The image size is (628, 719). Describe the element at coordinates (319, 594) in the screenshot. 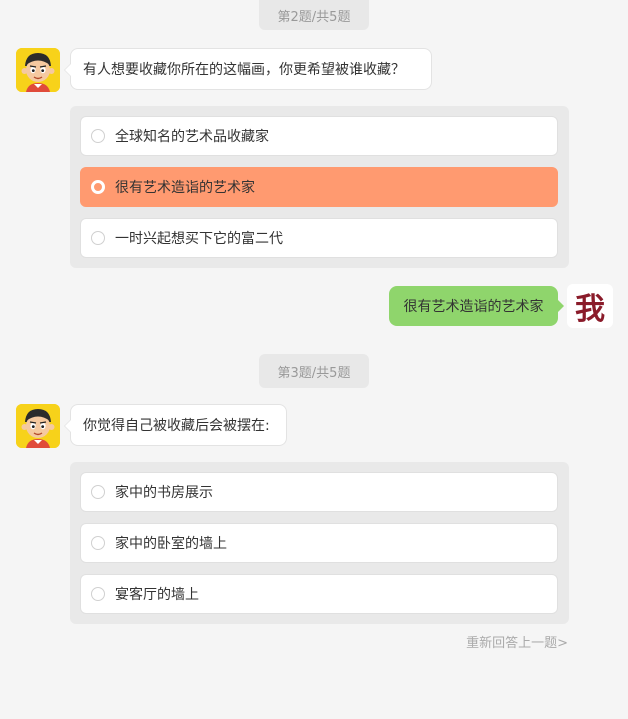

I see `option-banquet-hall-wall: 宴客厅的墙上` at that location.